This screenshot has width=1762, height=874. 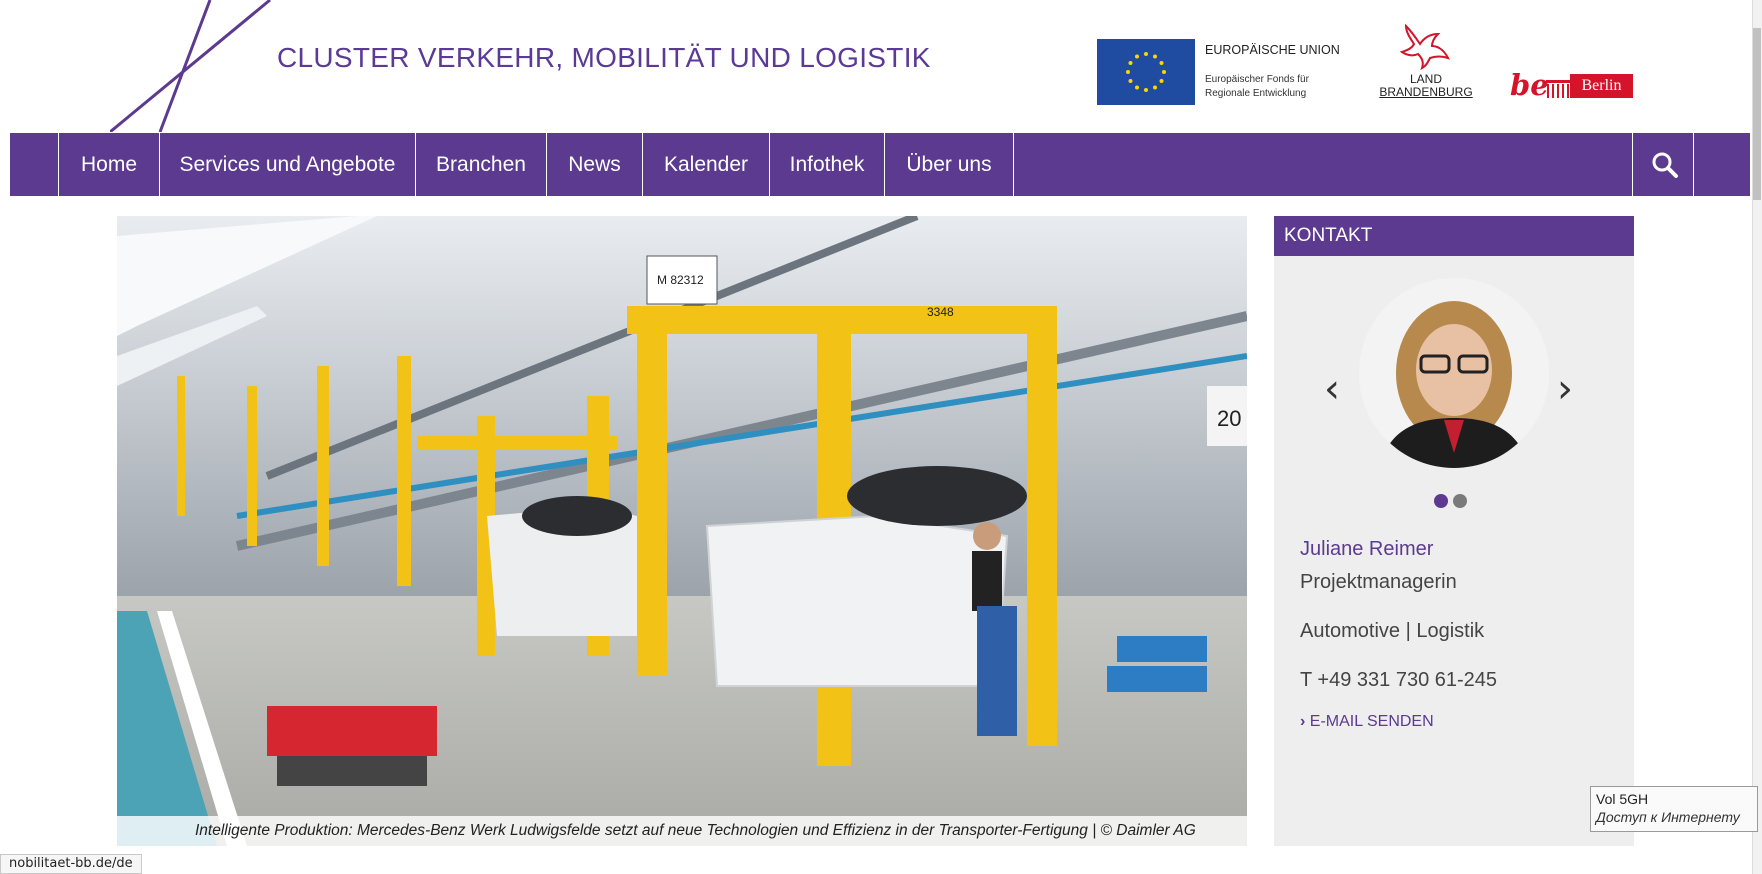 What do you see at coordinates (1454, 236) in the screenshot?
I see `contact-header: KONTAKT` at bounding box center [1454, 236].